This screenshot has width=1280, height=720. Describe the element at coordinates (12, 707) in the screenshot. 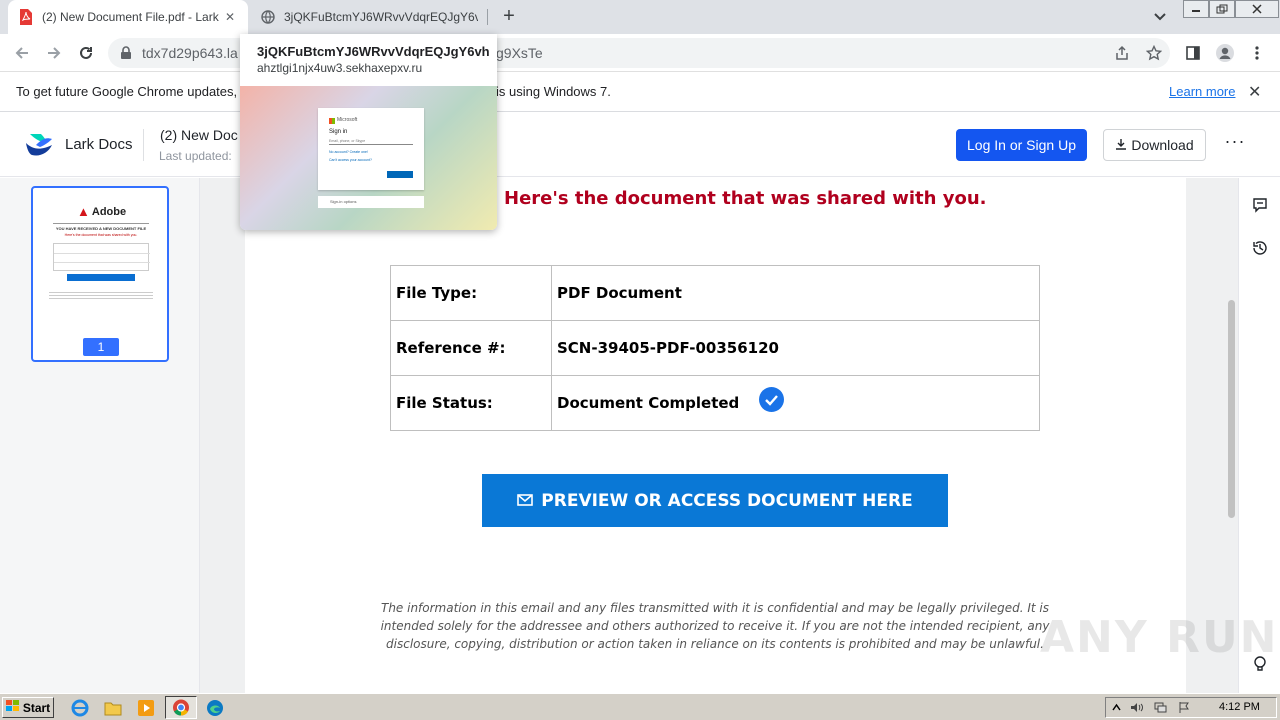

I see `windows-logo-icon` at that location.